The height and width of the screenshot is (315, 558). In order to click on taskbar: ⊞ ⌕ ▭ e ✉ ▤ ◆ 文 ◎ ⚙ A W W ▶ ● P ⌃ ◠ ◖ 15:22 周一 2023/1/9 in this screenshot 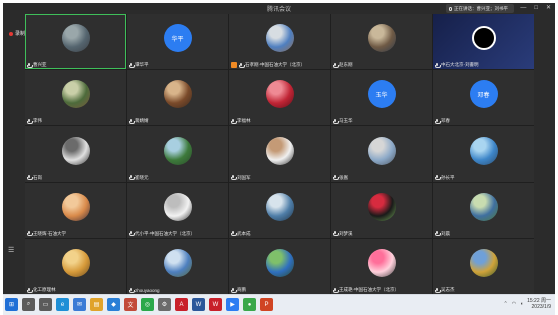, I will do `click(279, 304)`.